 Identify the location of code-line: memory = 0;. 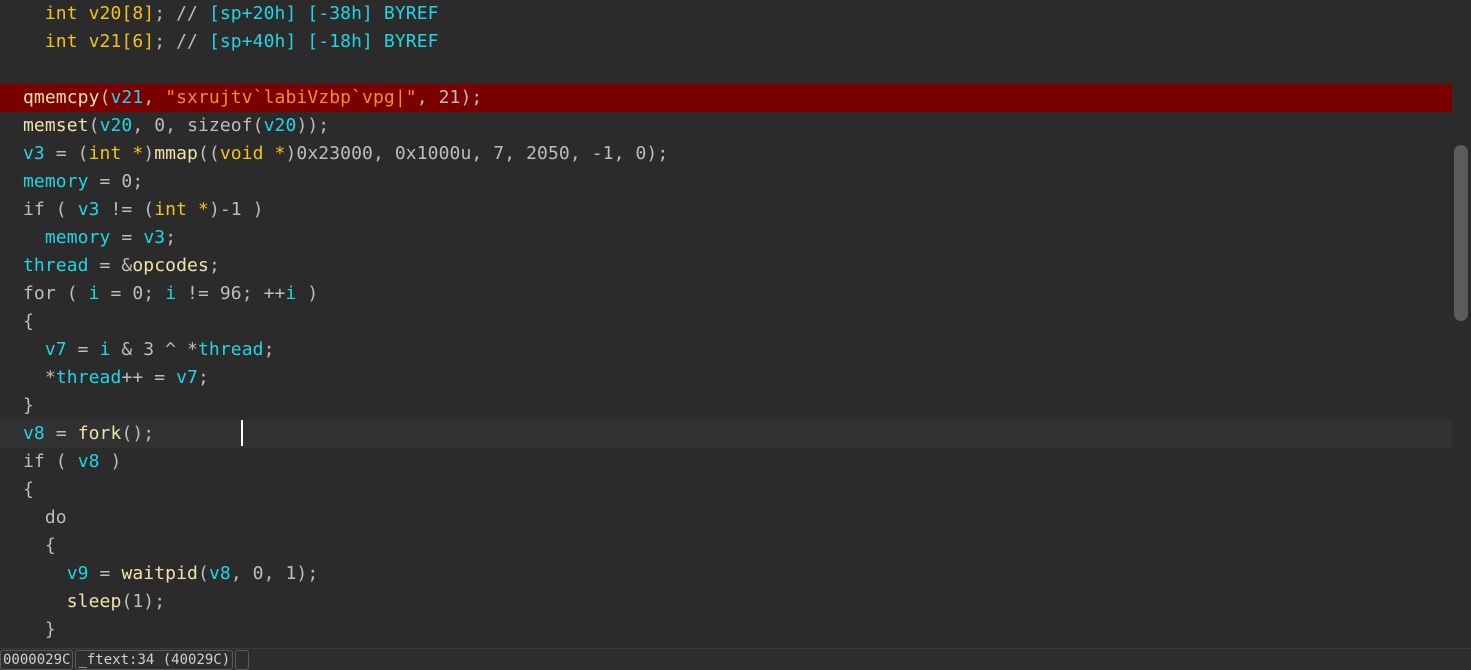
(726, 182).